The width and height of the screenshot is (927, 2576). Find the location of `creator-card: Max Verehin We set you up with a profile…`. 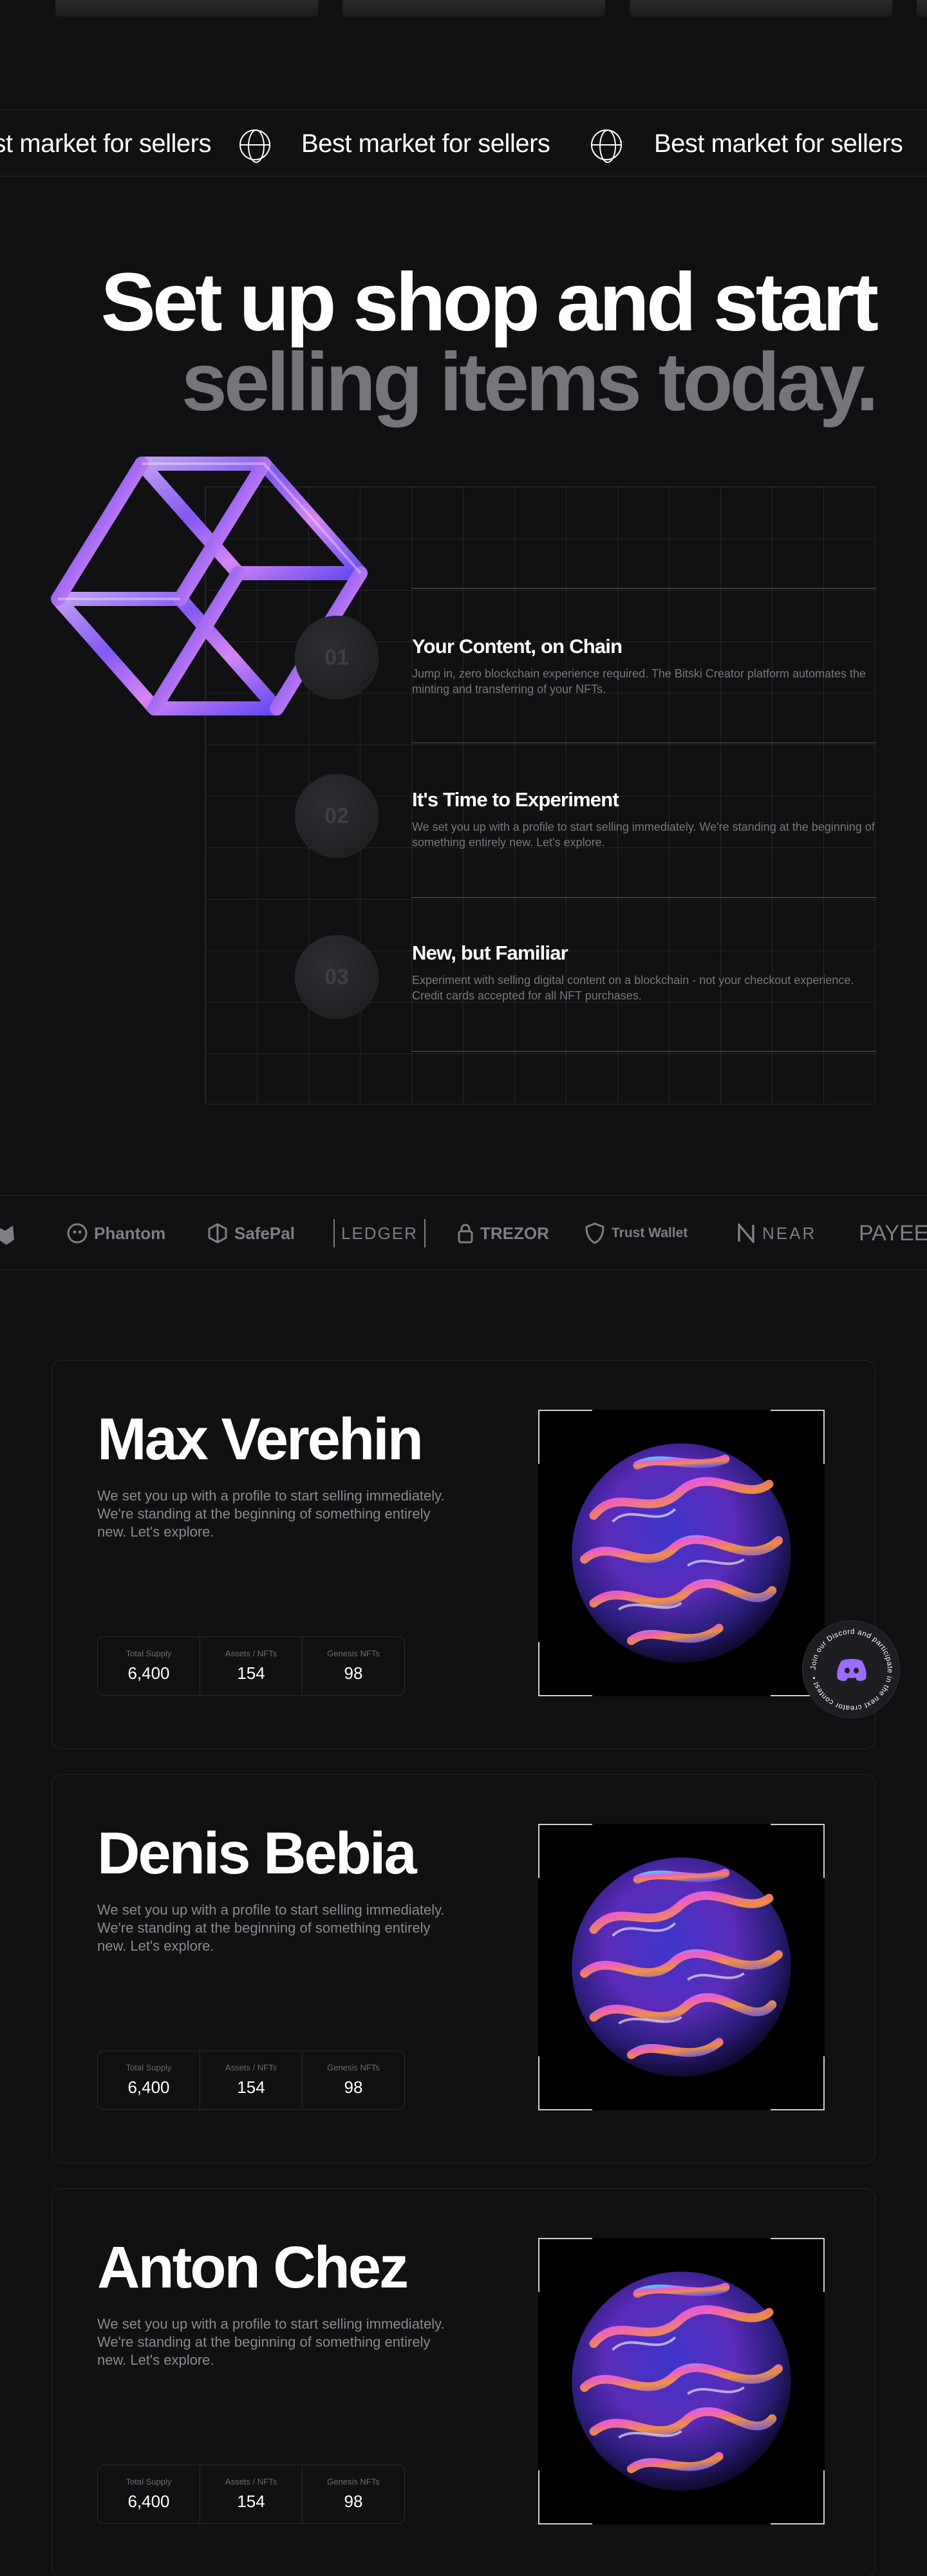

creator-card: Max Verehin We set you up with a profile… is located at coordinates (464, 1554).